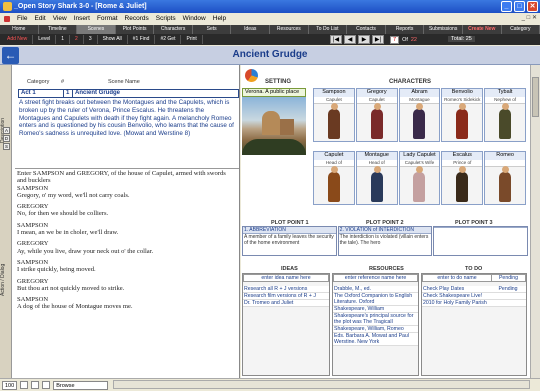 The height and width of the screenshot is (391, 540). I want to click on script-line: I strike quickly, being moved., so click(56, 270).